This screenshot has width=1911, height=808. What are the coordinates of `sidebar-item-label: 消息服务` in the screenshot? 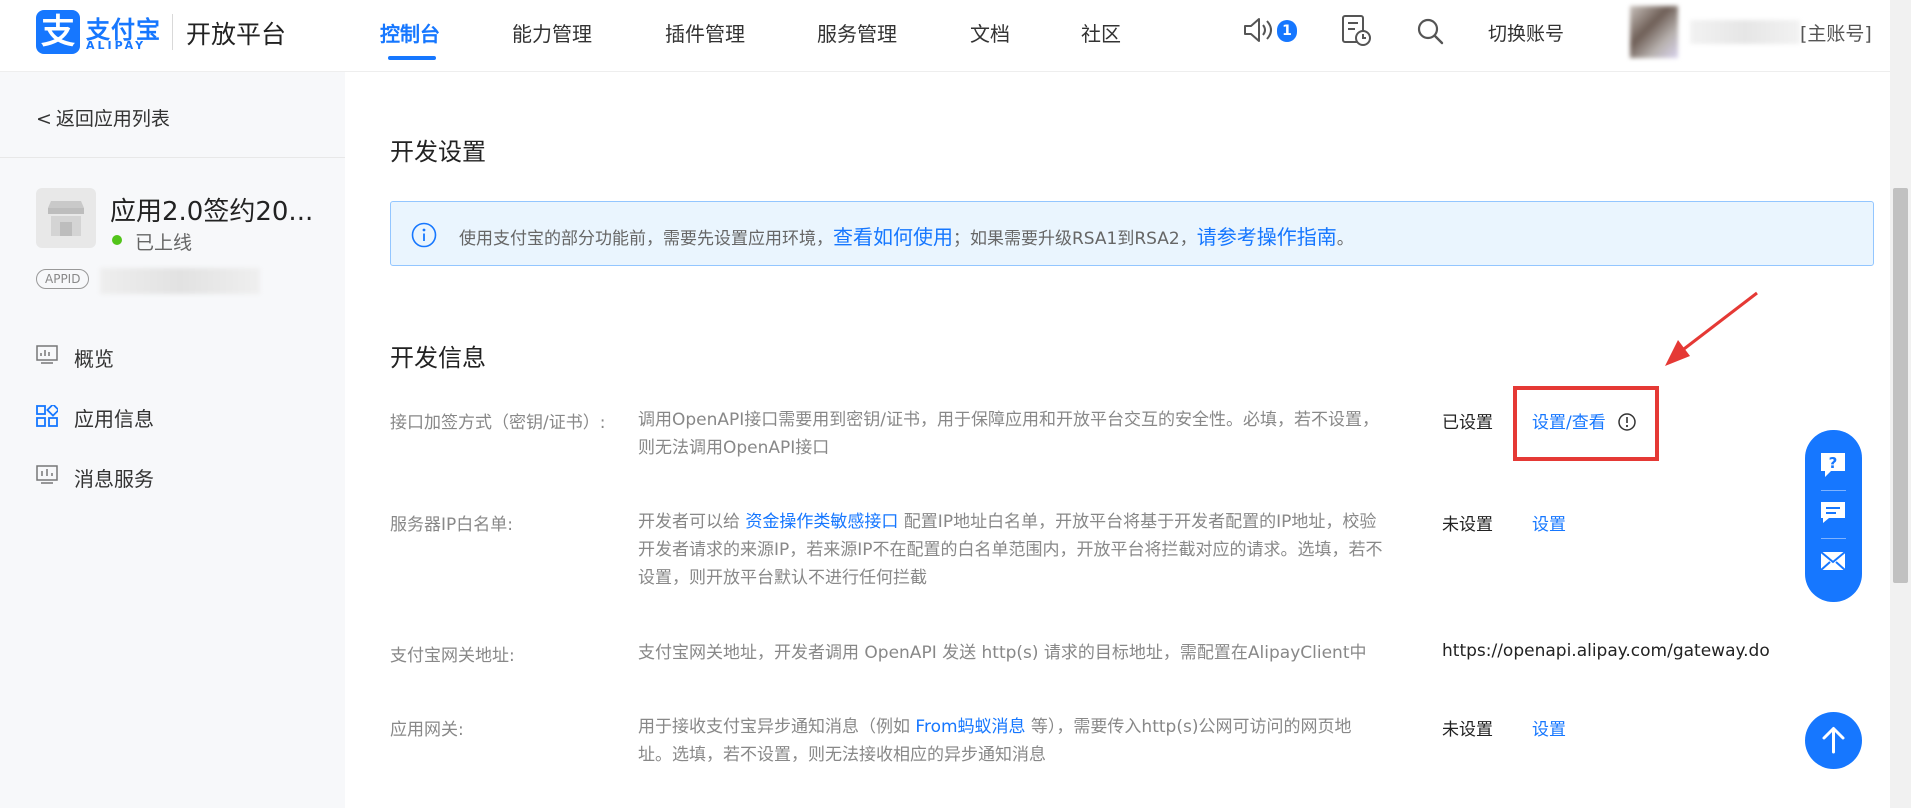 It's located at (114, 479).